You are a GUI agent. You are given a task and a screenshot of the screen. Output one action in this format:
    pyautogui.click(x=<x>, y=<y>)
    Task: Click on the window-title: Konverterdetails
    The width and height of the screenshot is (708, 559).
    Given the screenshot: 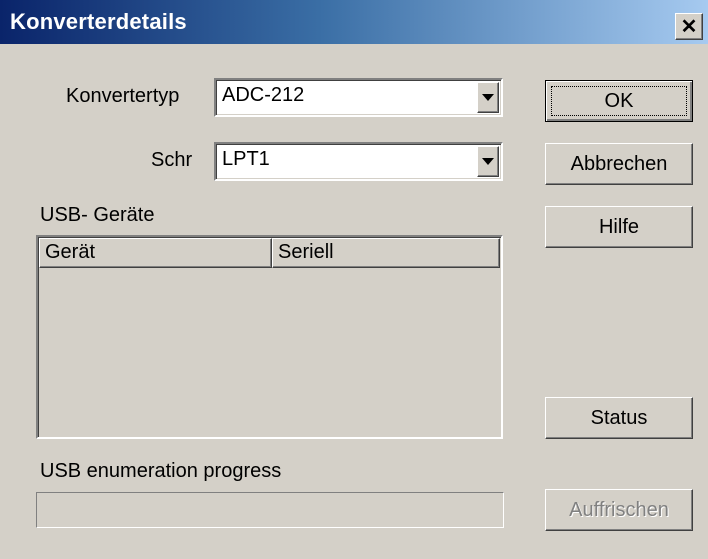 What is the action you would take?
    pyautogui.click(x=98, y=21)
    